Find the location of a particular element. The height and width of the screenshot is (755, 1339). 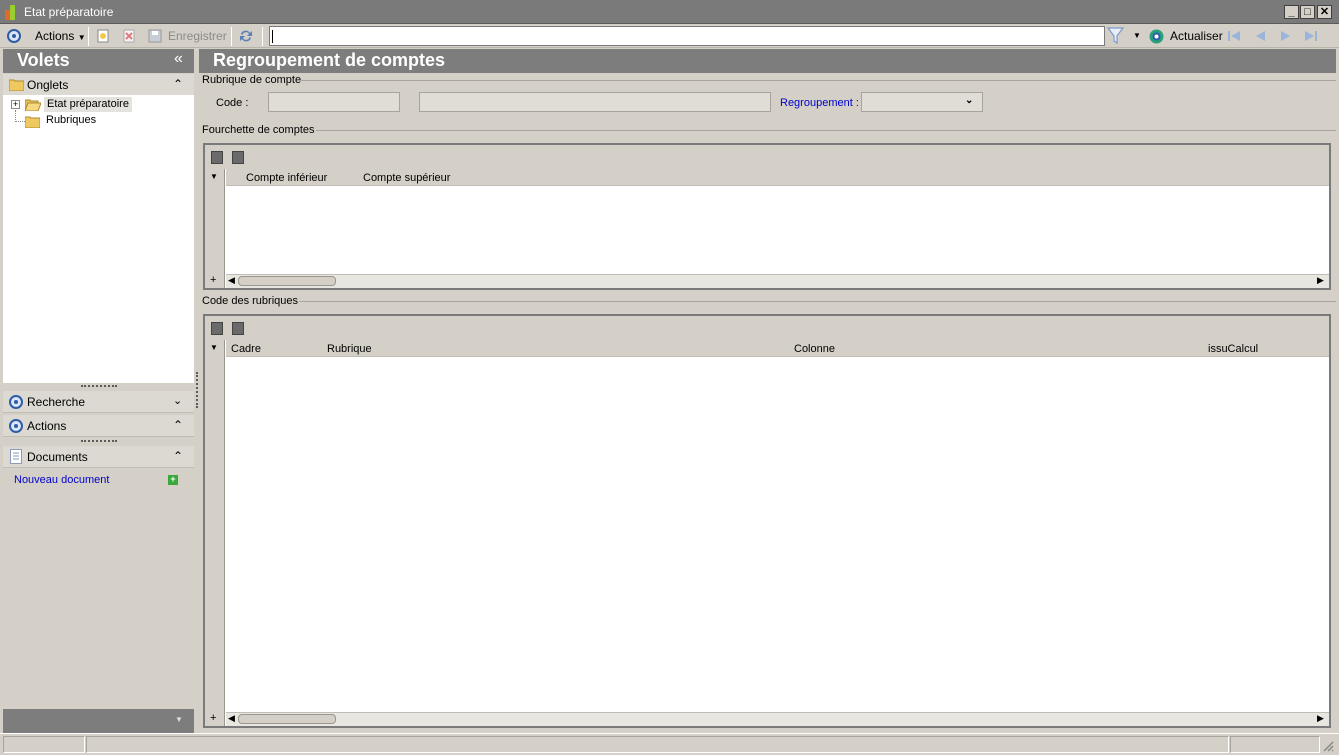

title-bar: Etat préparatoire _ □ ✕ is located at coordinates (669, 12).